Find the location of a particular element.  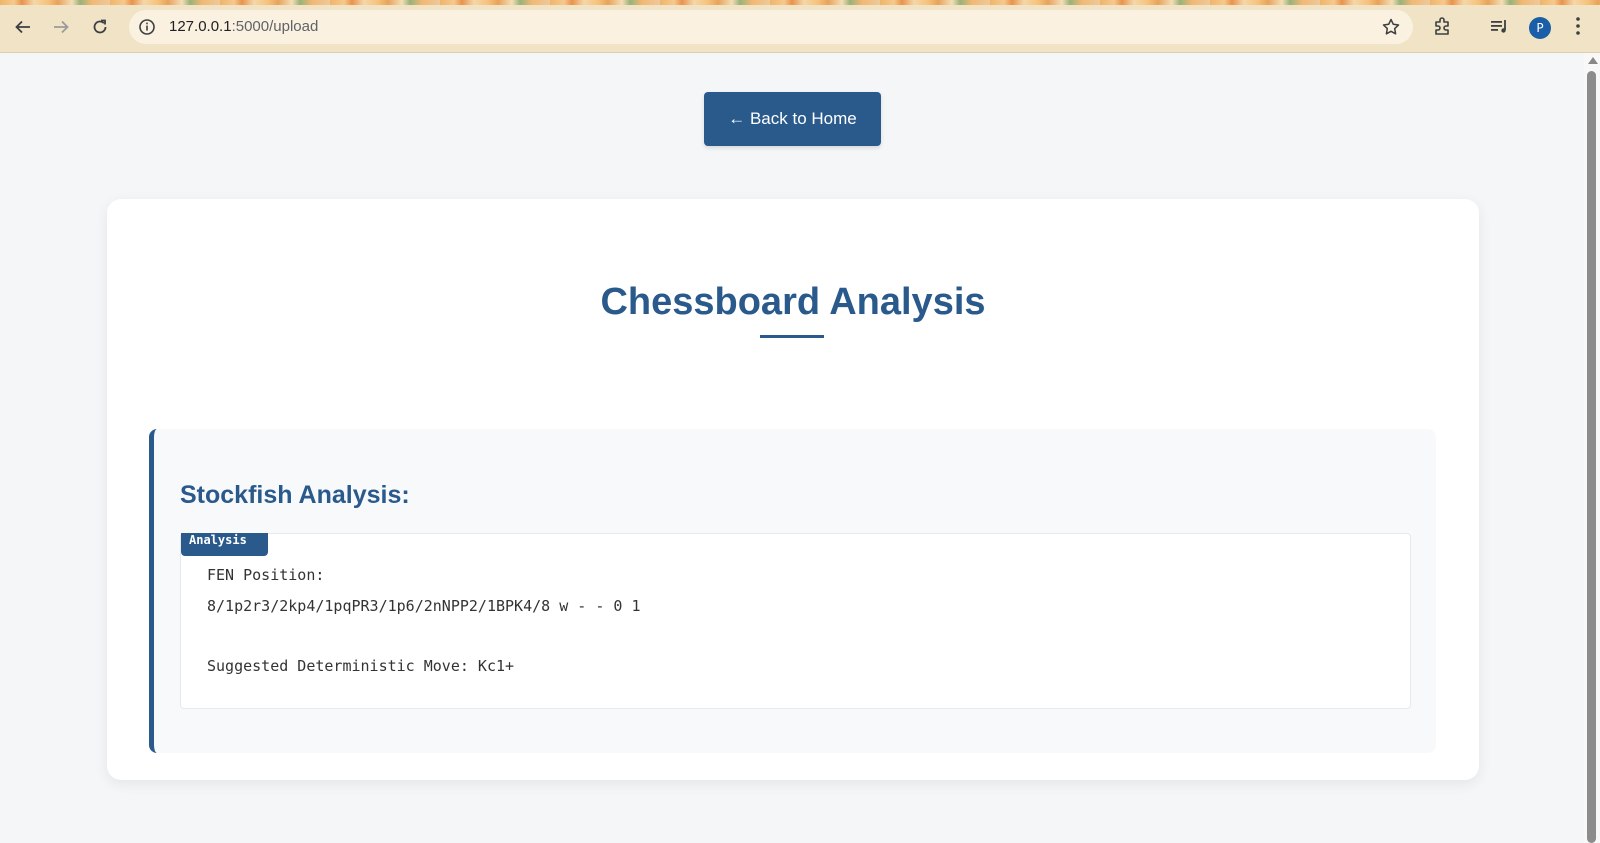

reload-icon is located at coordinates (100, 27).